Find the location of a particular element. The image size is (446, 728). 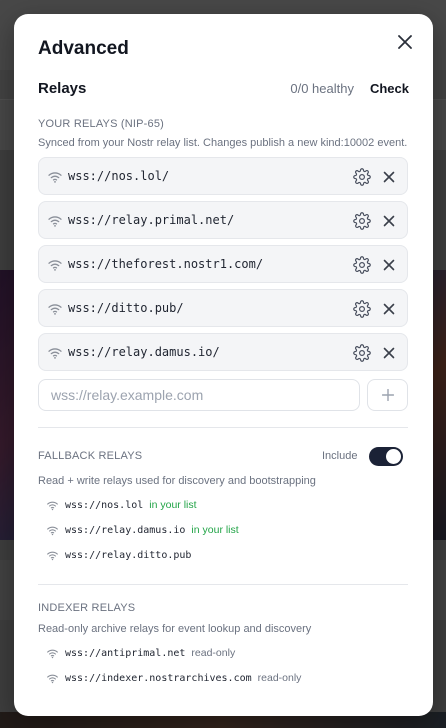

fallback-heading: FALLBACK RELAYS is located at coordinates (90, 456).